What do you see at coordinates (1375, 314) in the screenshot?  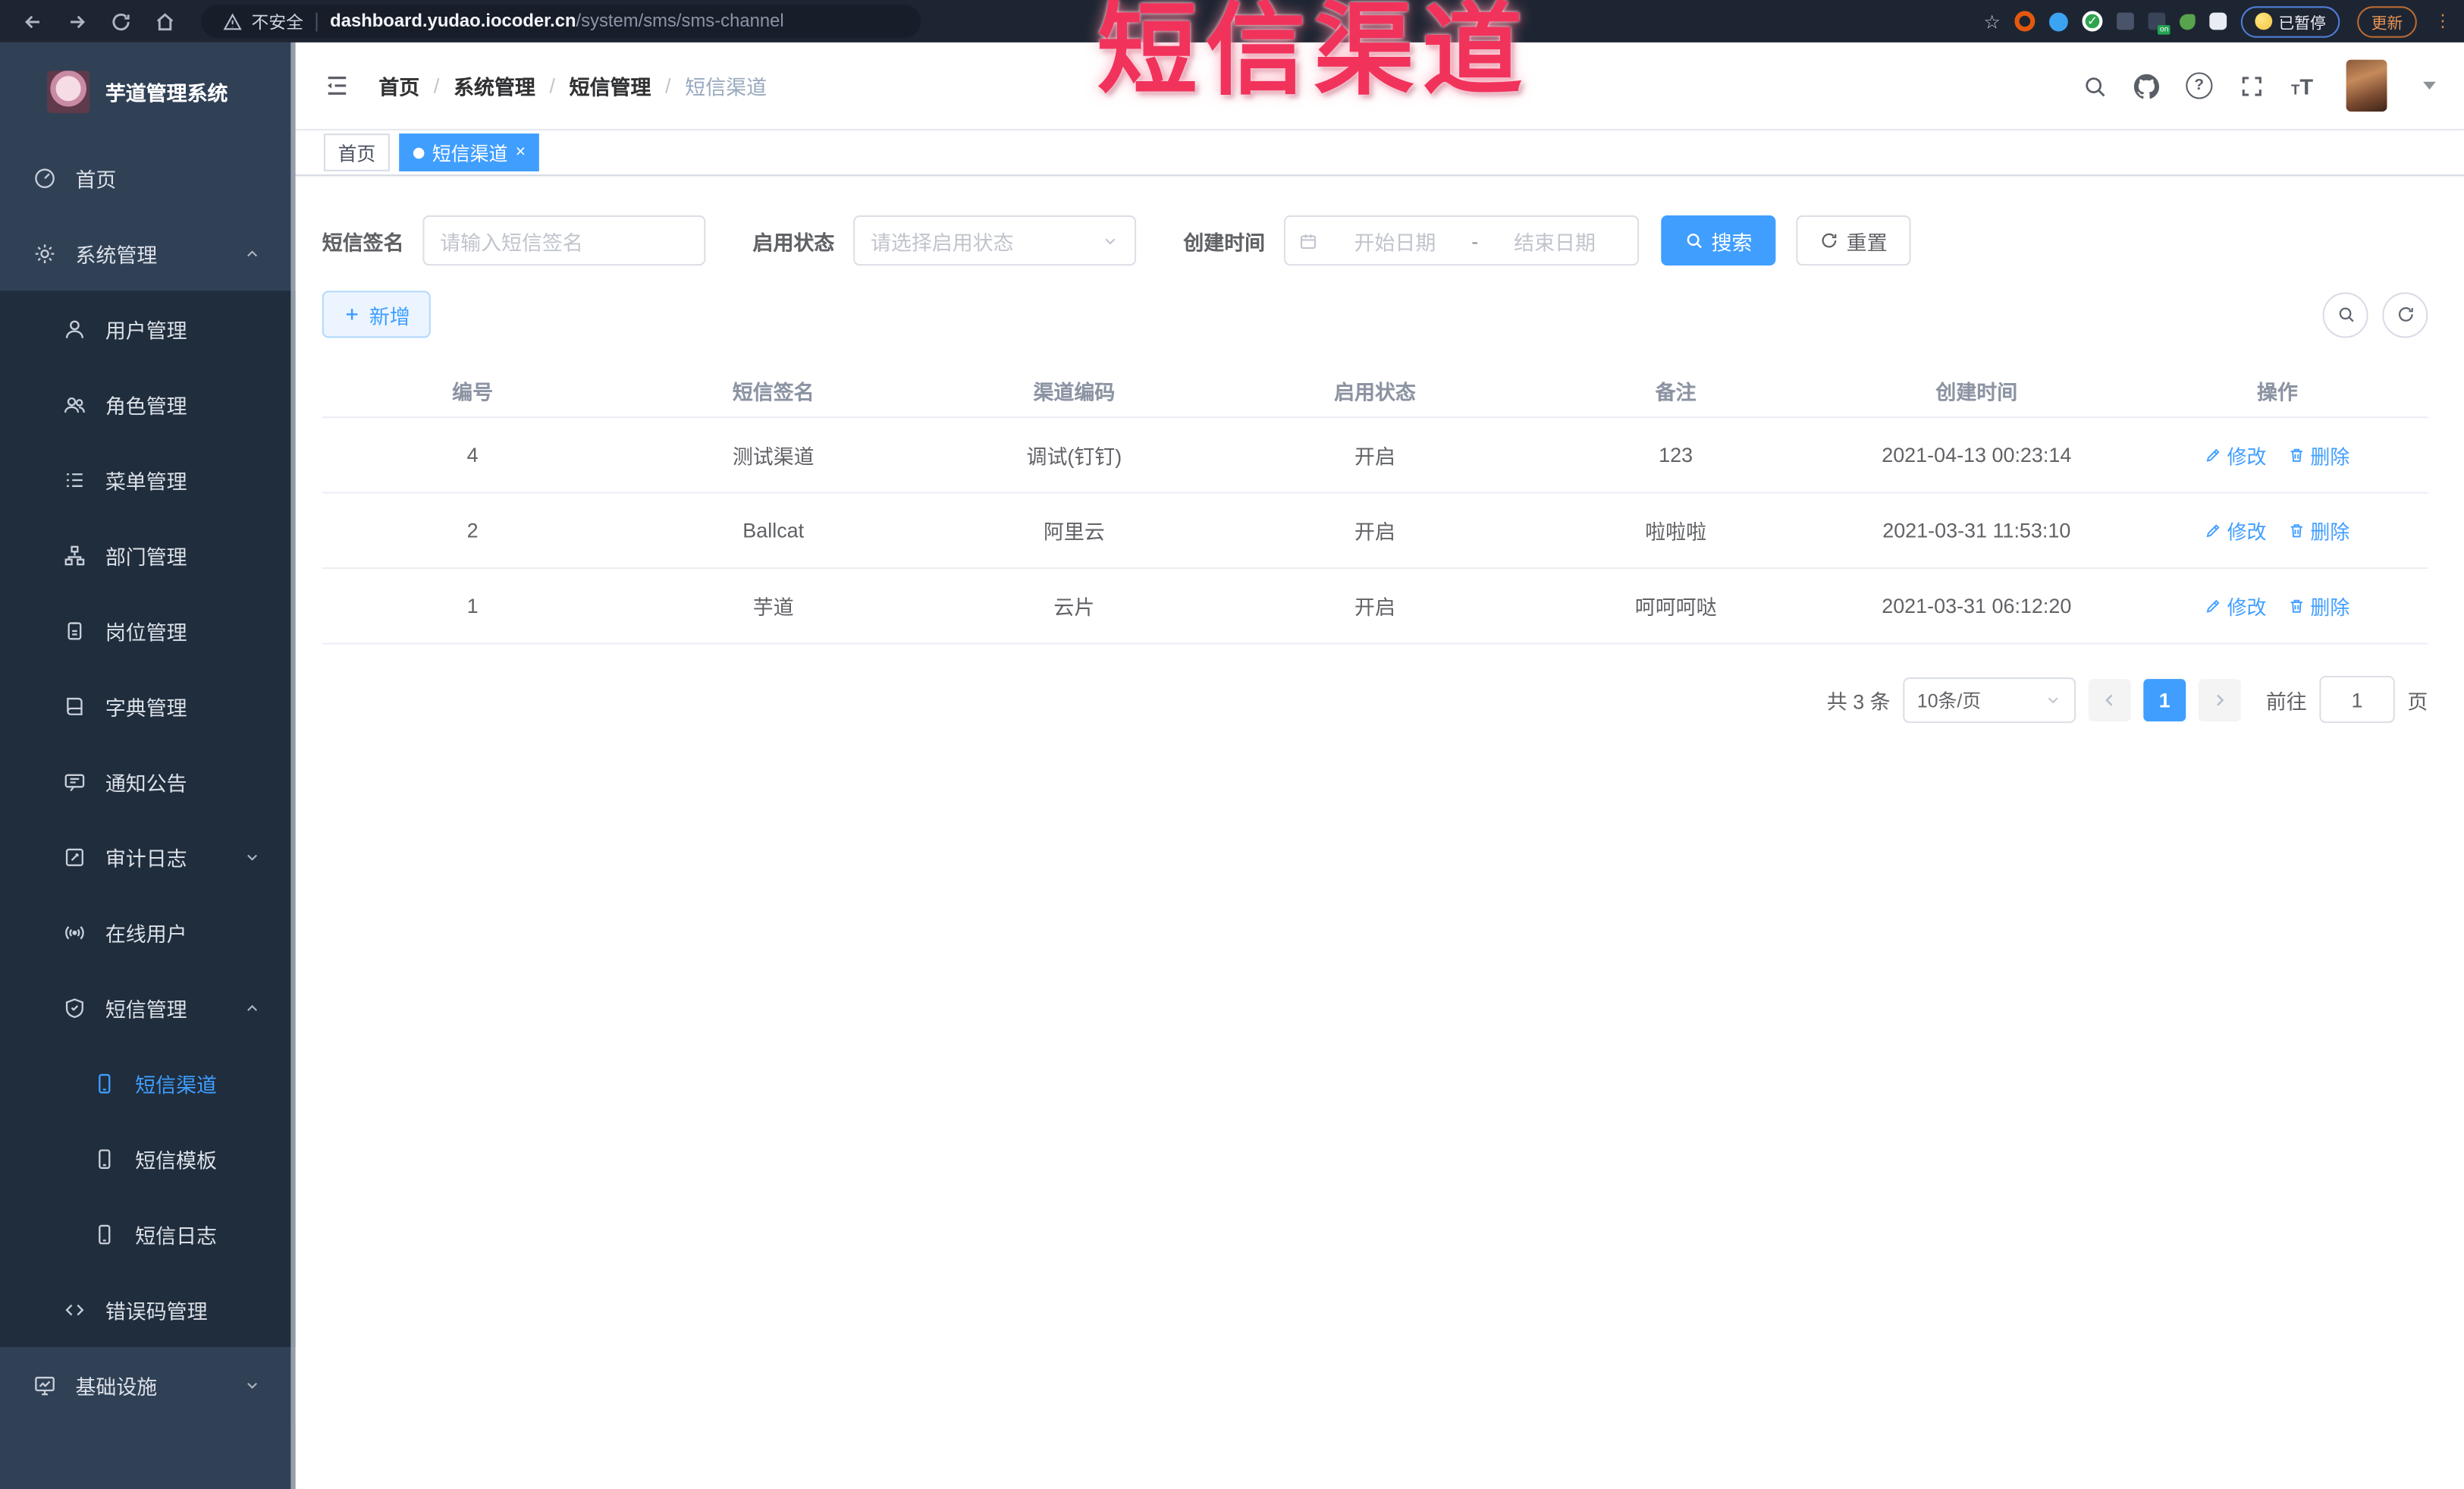 I see `table-toolbar: 新增` at bounding box center [1375, 314].